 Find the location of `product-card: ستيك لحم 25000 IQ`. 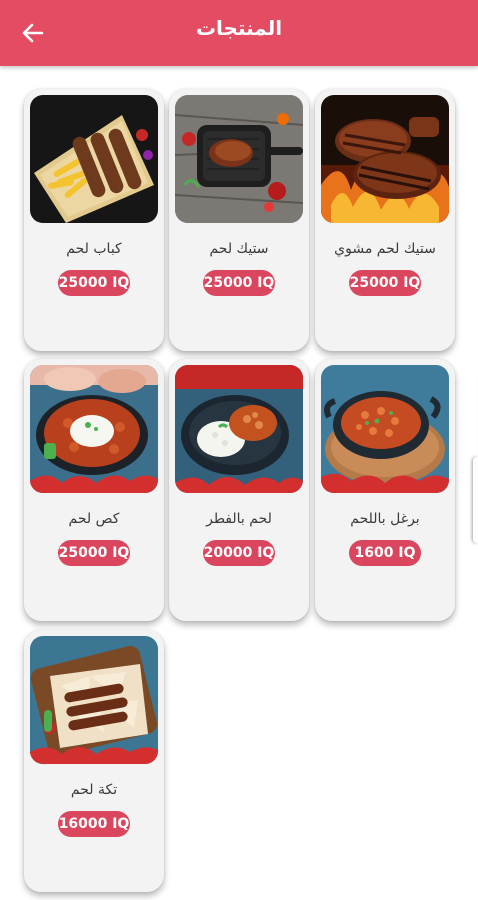

product-card: ستيك لحم 25000 IQ is located at coordinates (239, 220).